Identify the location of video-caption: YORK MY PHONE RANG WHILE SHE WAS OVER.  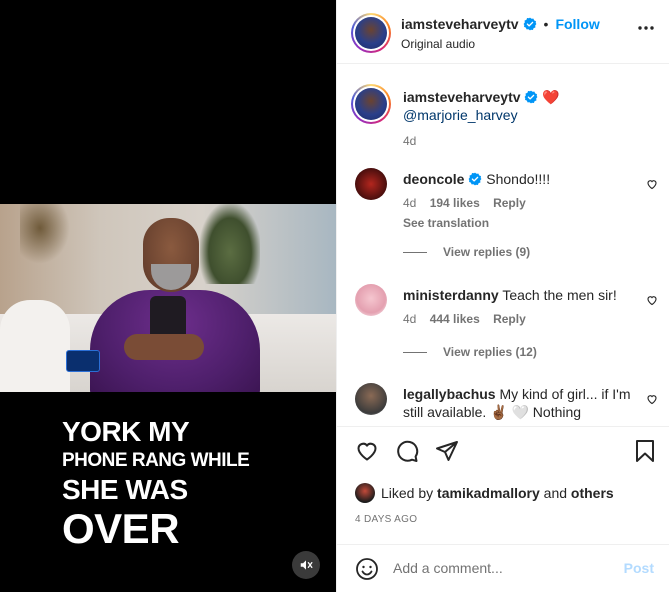
(156, 484).